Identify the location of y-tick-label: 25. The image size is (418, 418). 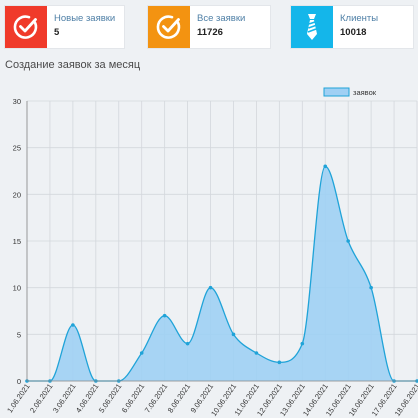
(17, 148).